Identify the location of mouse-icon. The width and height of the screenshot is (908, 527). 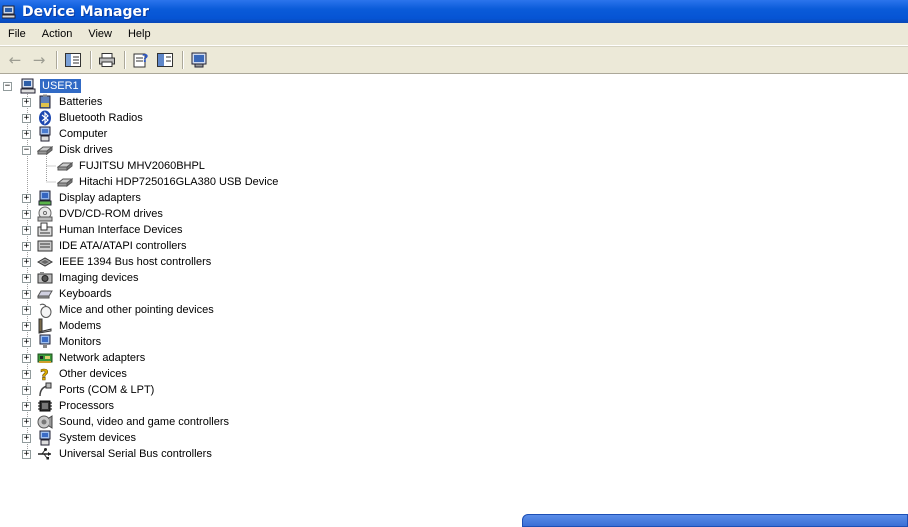
(45, 310).